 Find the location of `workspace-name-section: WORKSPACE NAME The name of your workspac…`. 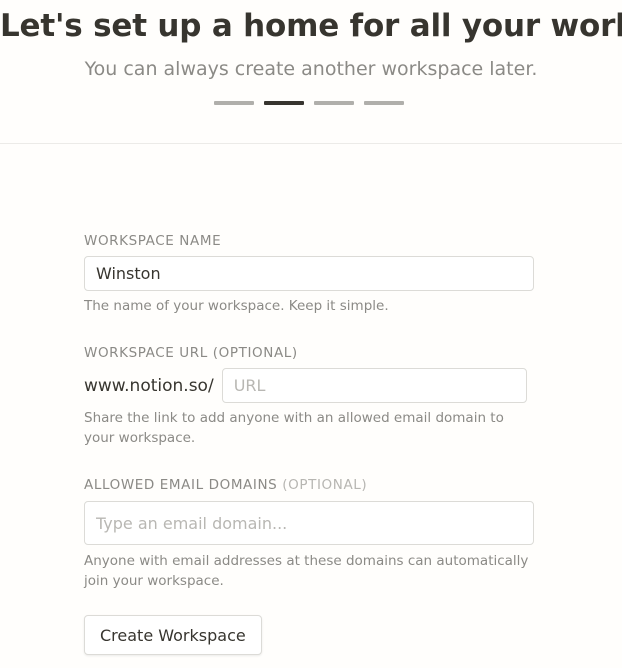

workspace-name-section: WORKSPACE NAME The name of your workspac… is located at coordinates (309, 274).